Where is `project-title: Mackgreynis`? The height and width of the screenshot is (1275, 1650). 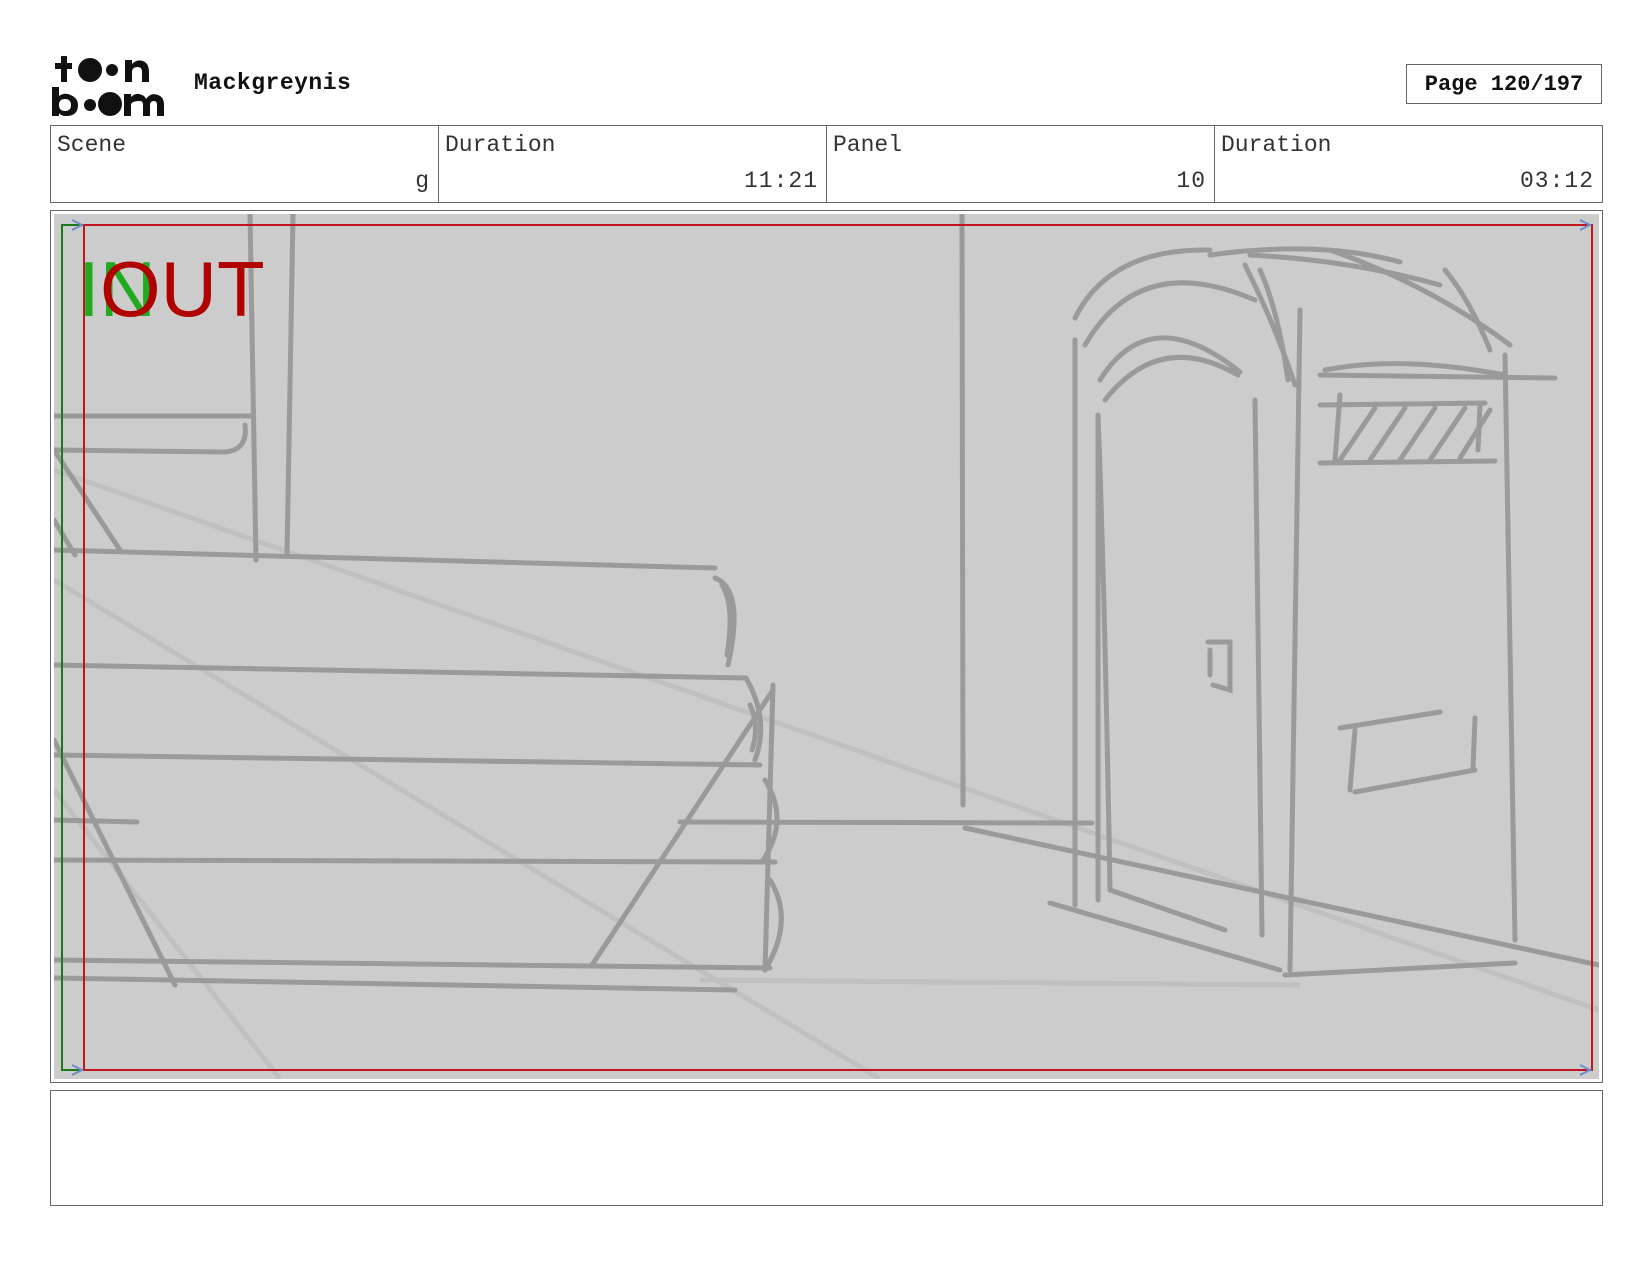
project-title: Mackgreynis is located at coordinates (273, 83).